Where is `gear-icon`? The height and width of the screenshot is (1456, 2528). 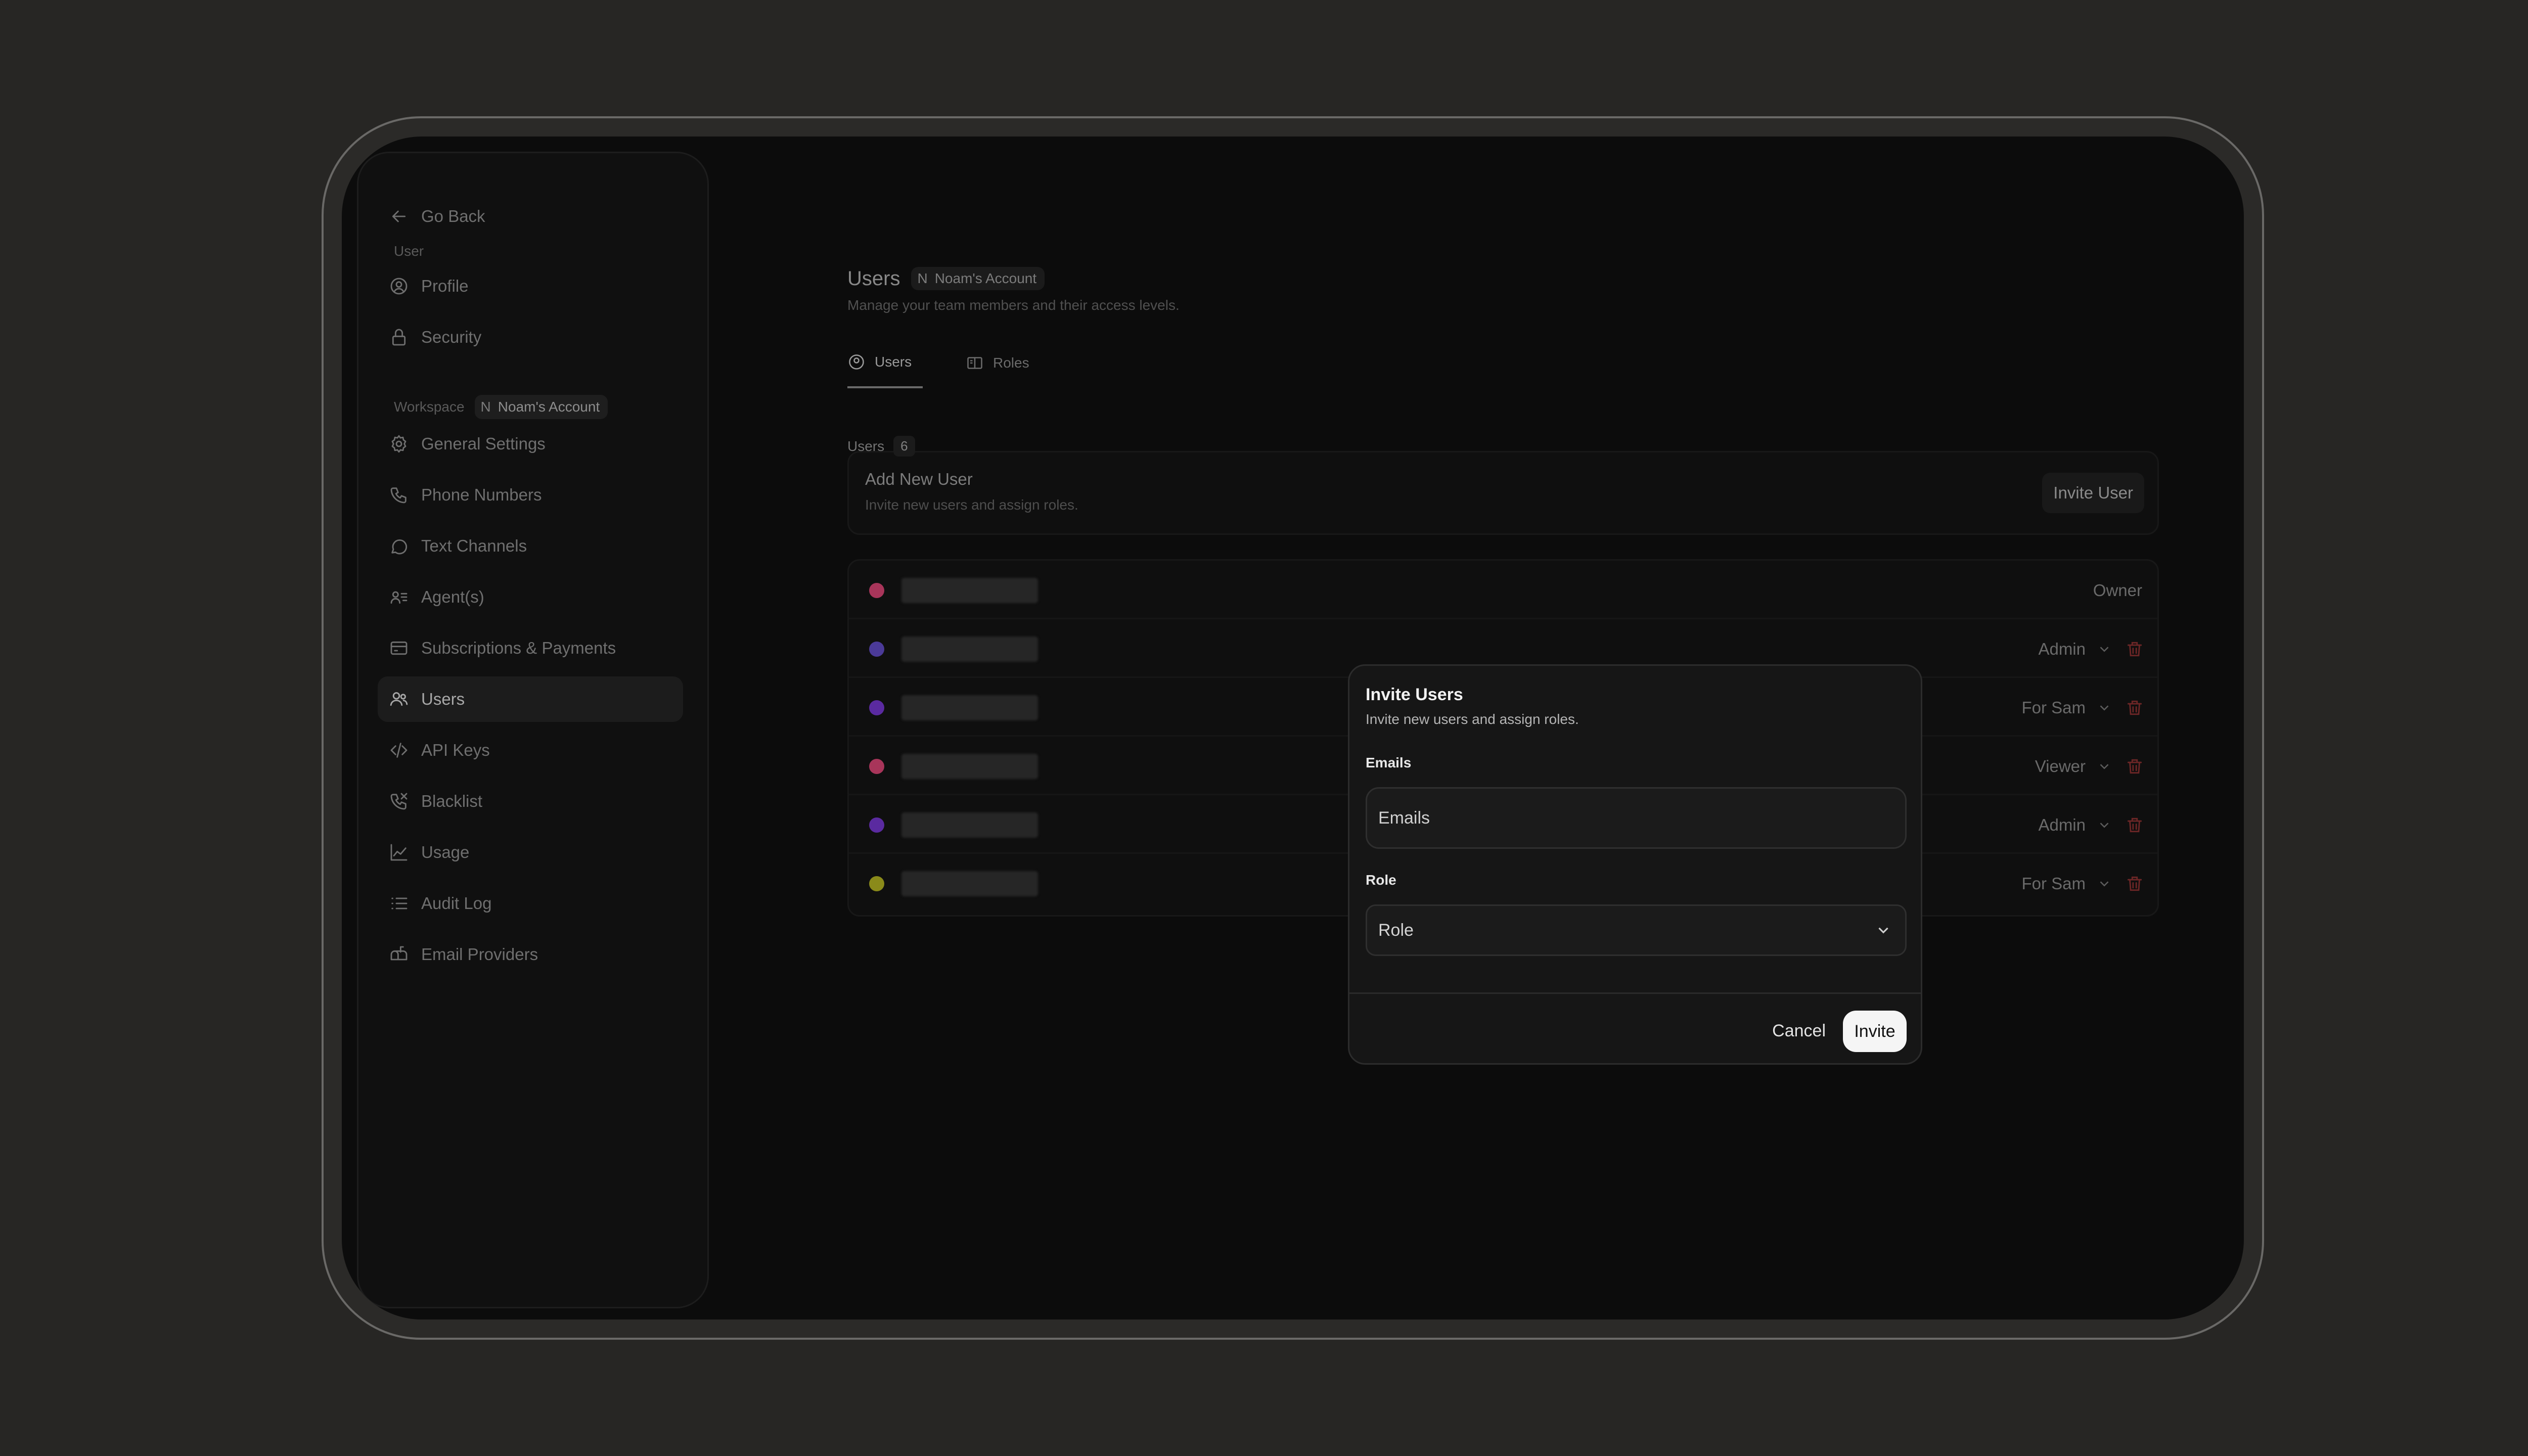 gear-icon is located at coordinates (399, 444).